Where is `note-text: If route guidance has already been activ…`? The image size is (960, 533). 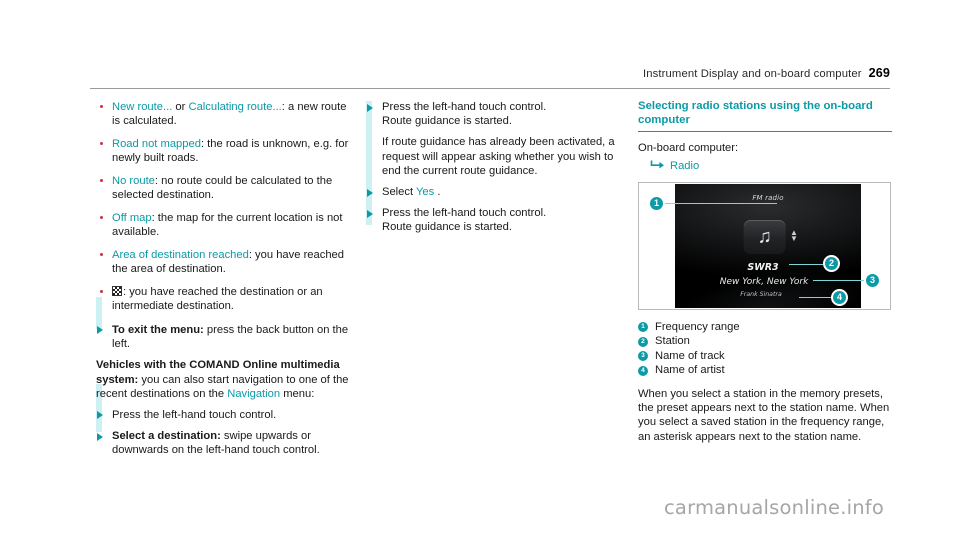
note-text: If route guidance has already been activ… is located at coordinates (498, 156).